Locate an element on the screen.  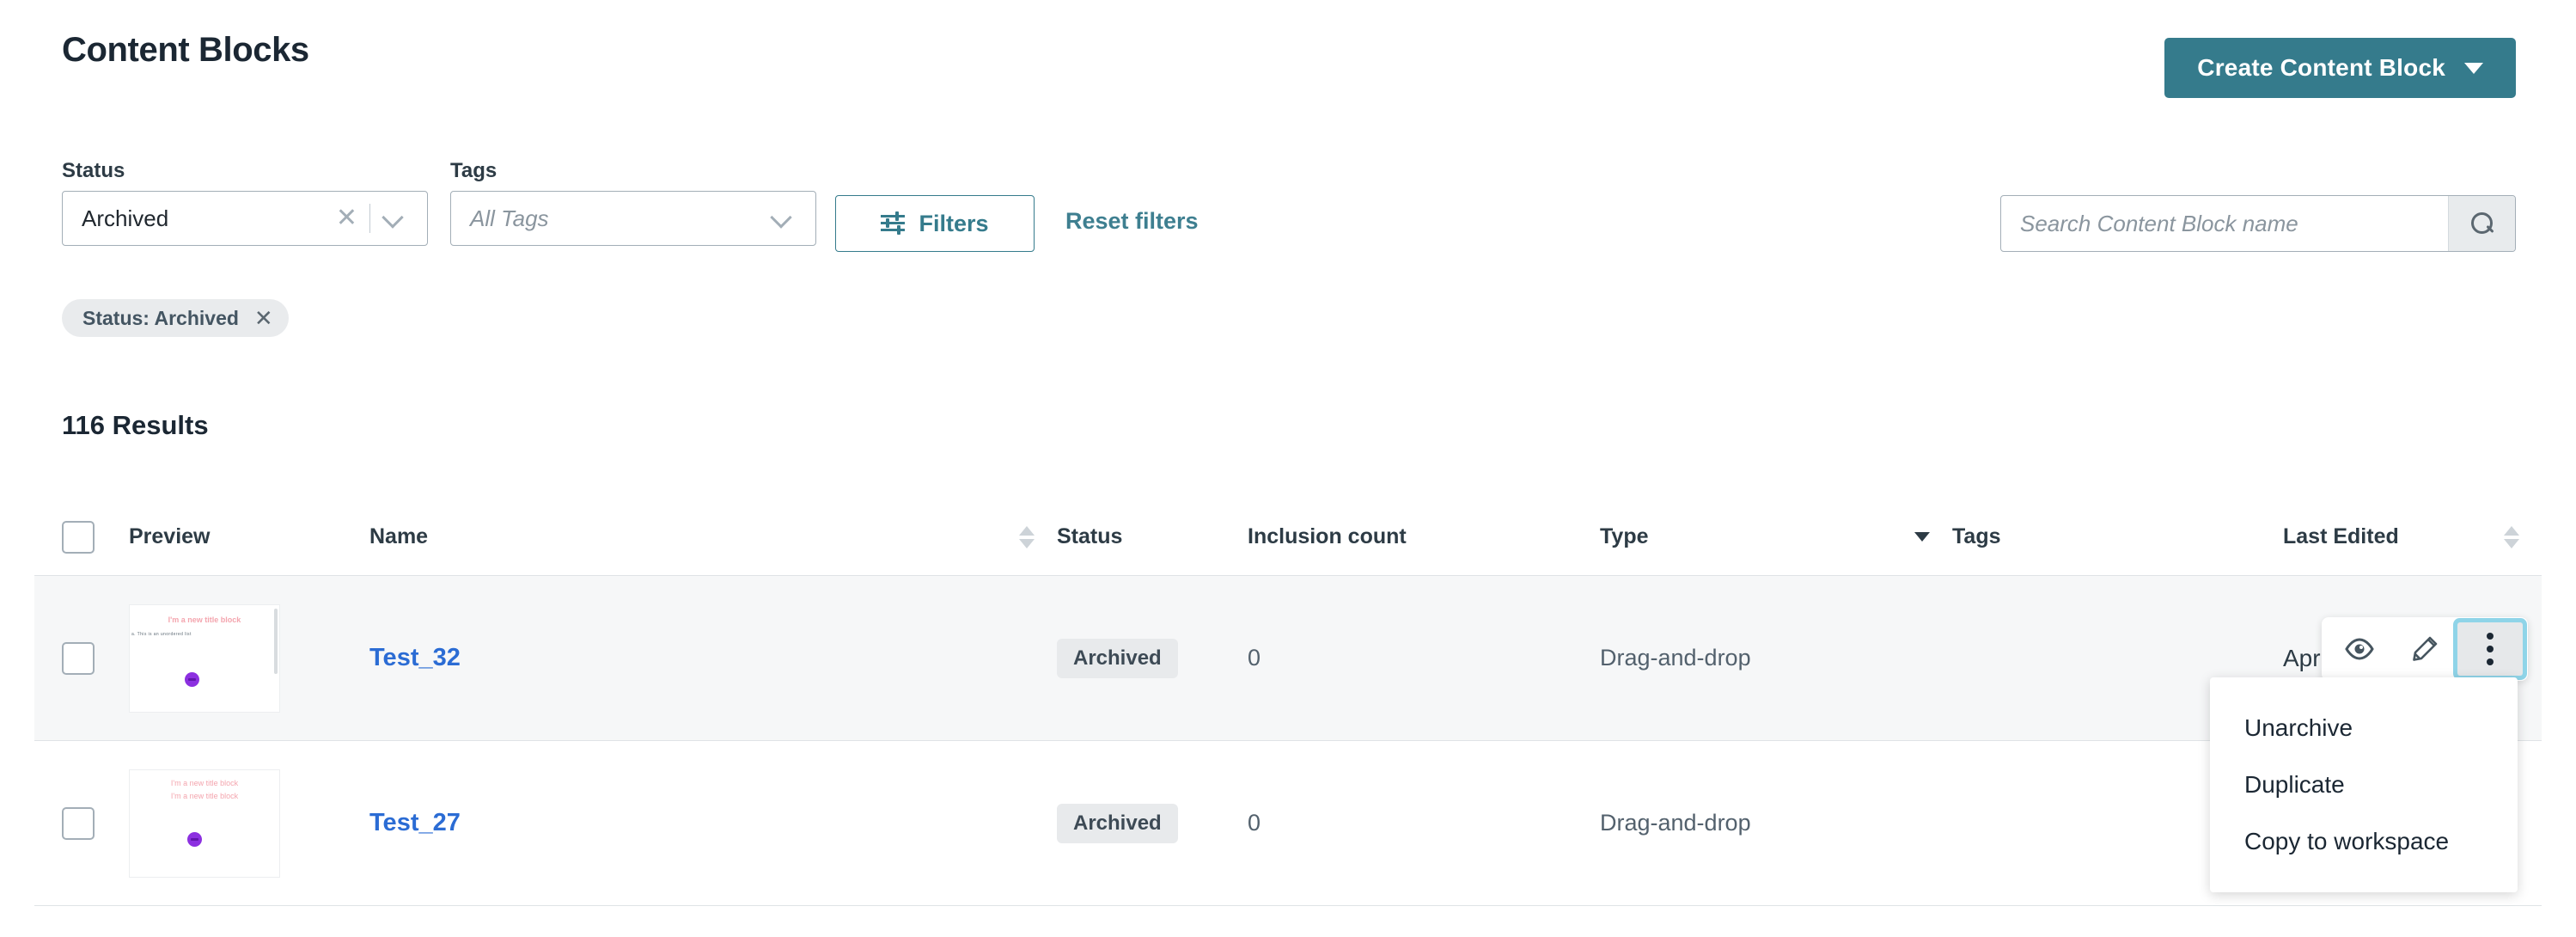
column-header-last-edited-label: Last Edited is located at coordinates (2341, 536).